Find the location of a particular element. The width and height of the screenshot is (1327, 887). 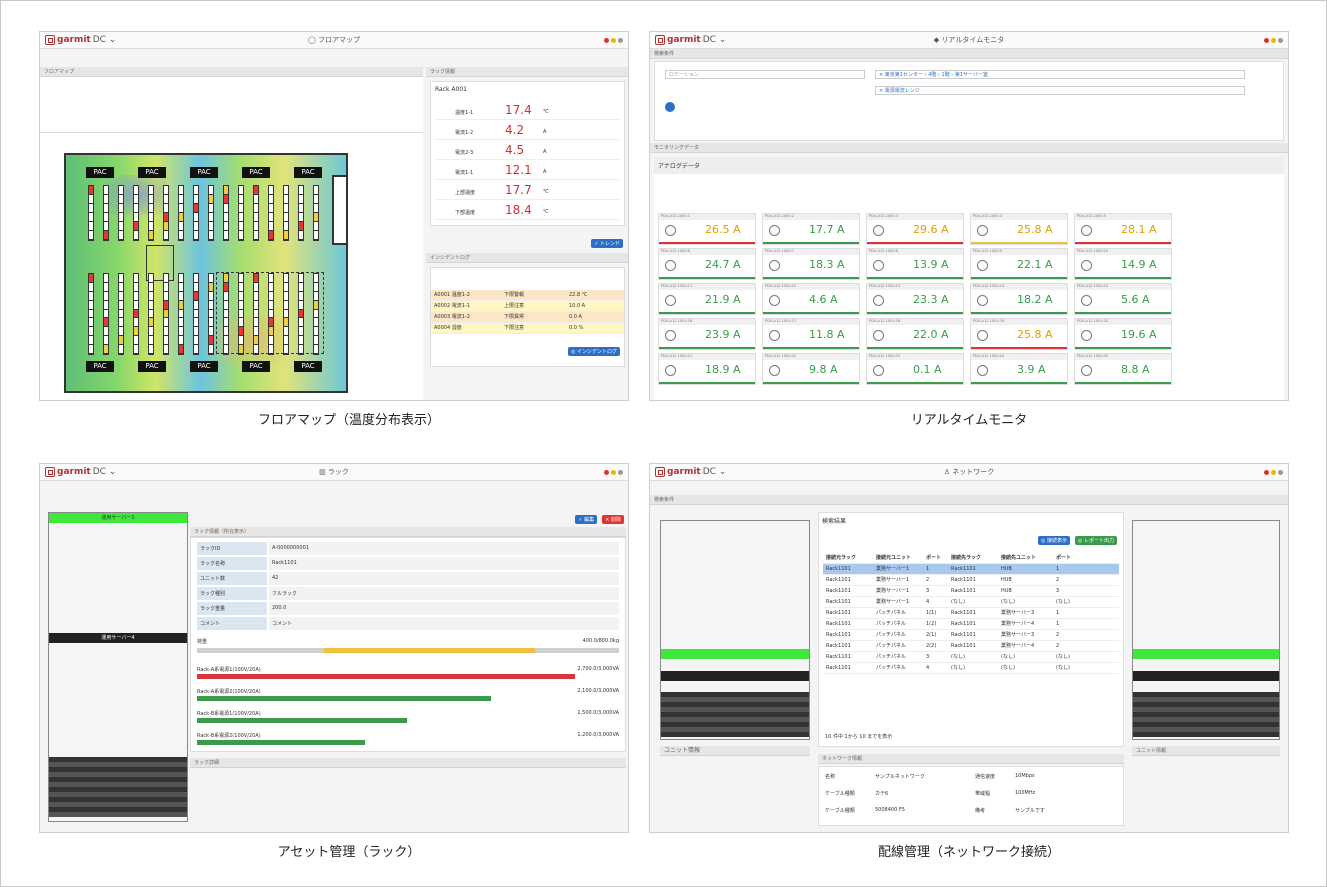

column-header: 接続元ユニット is located at coordinates (898, 558).